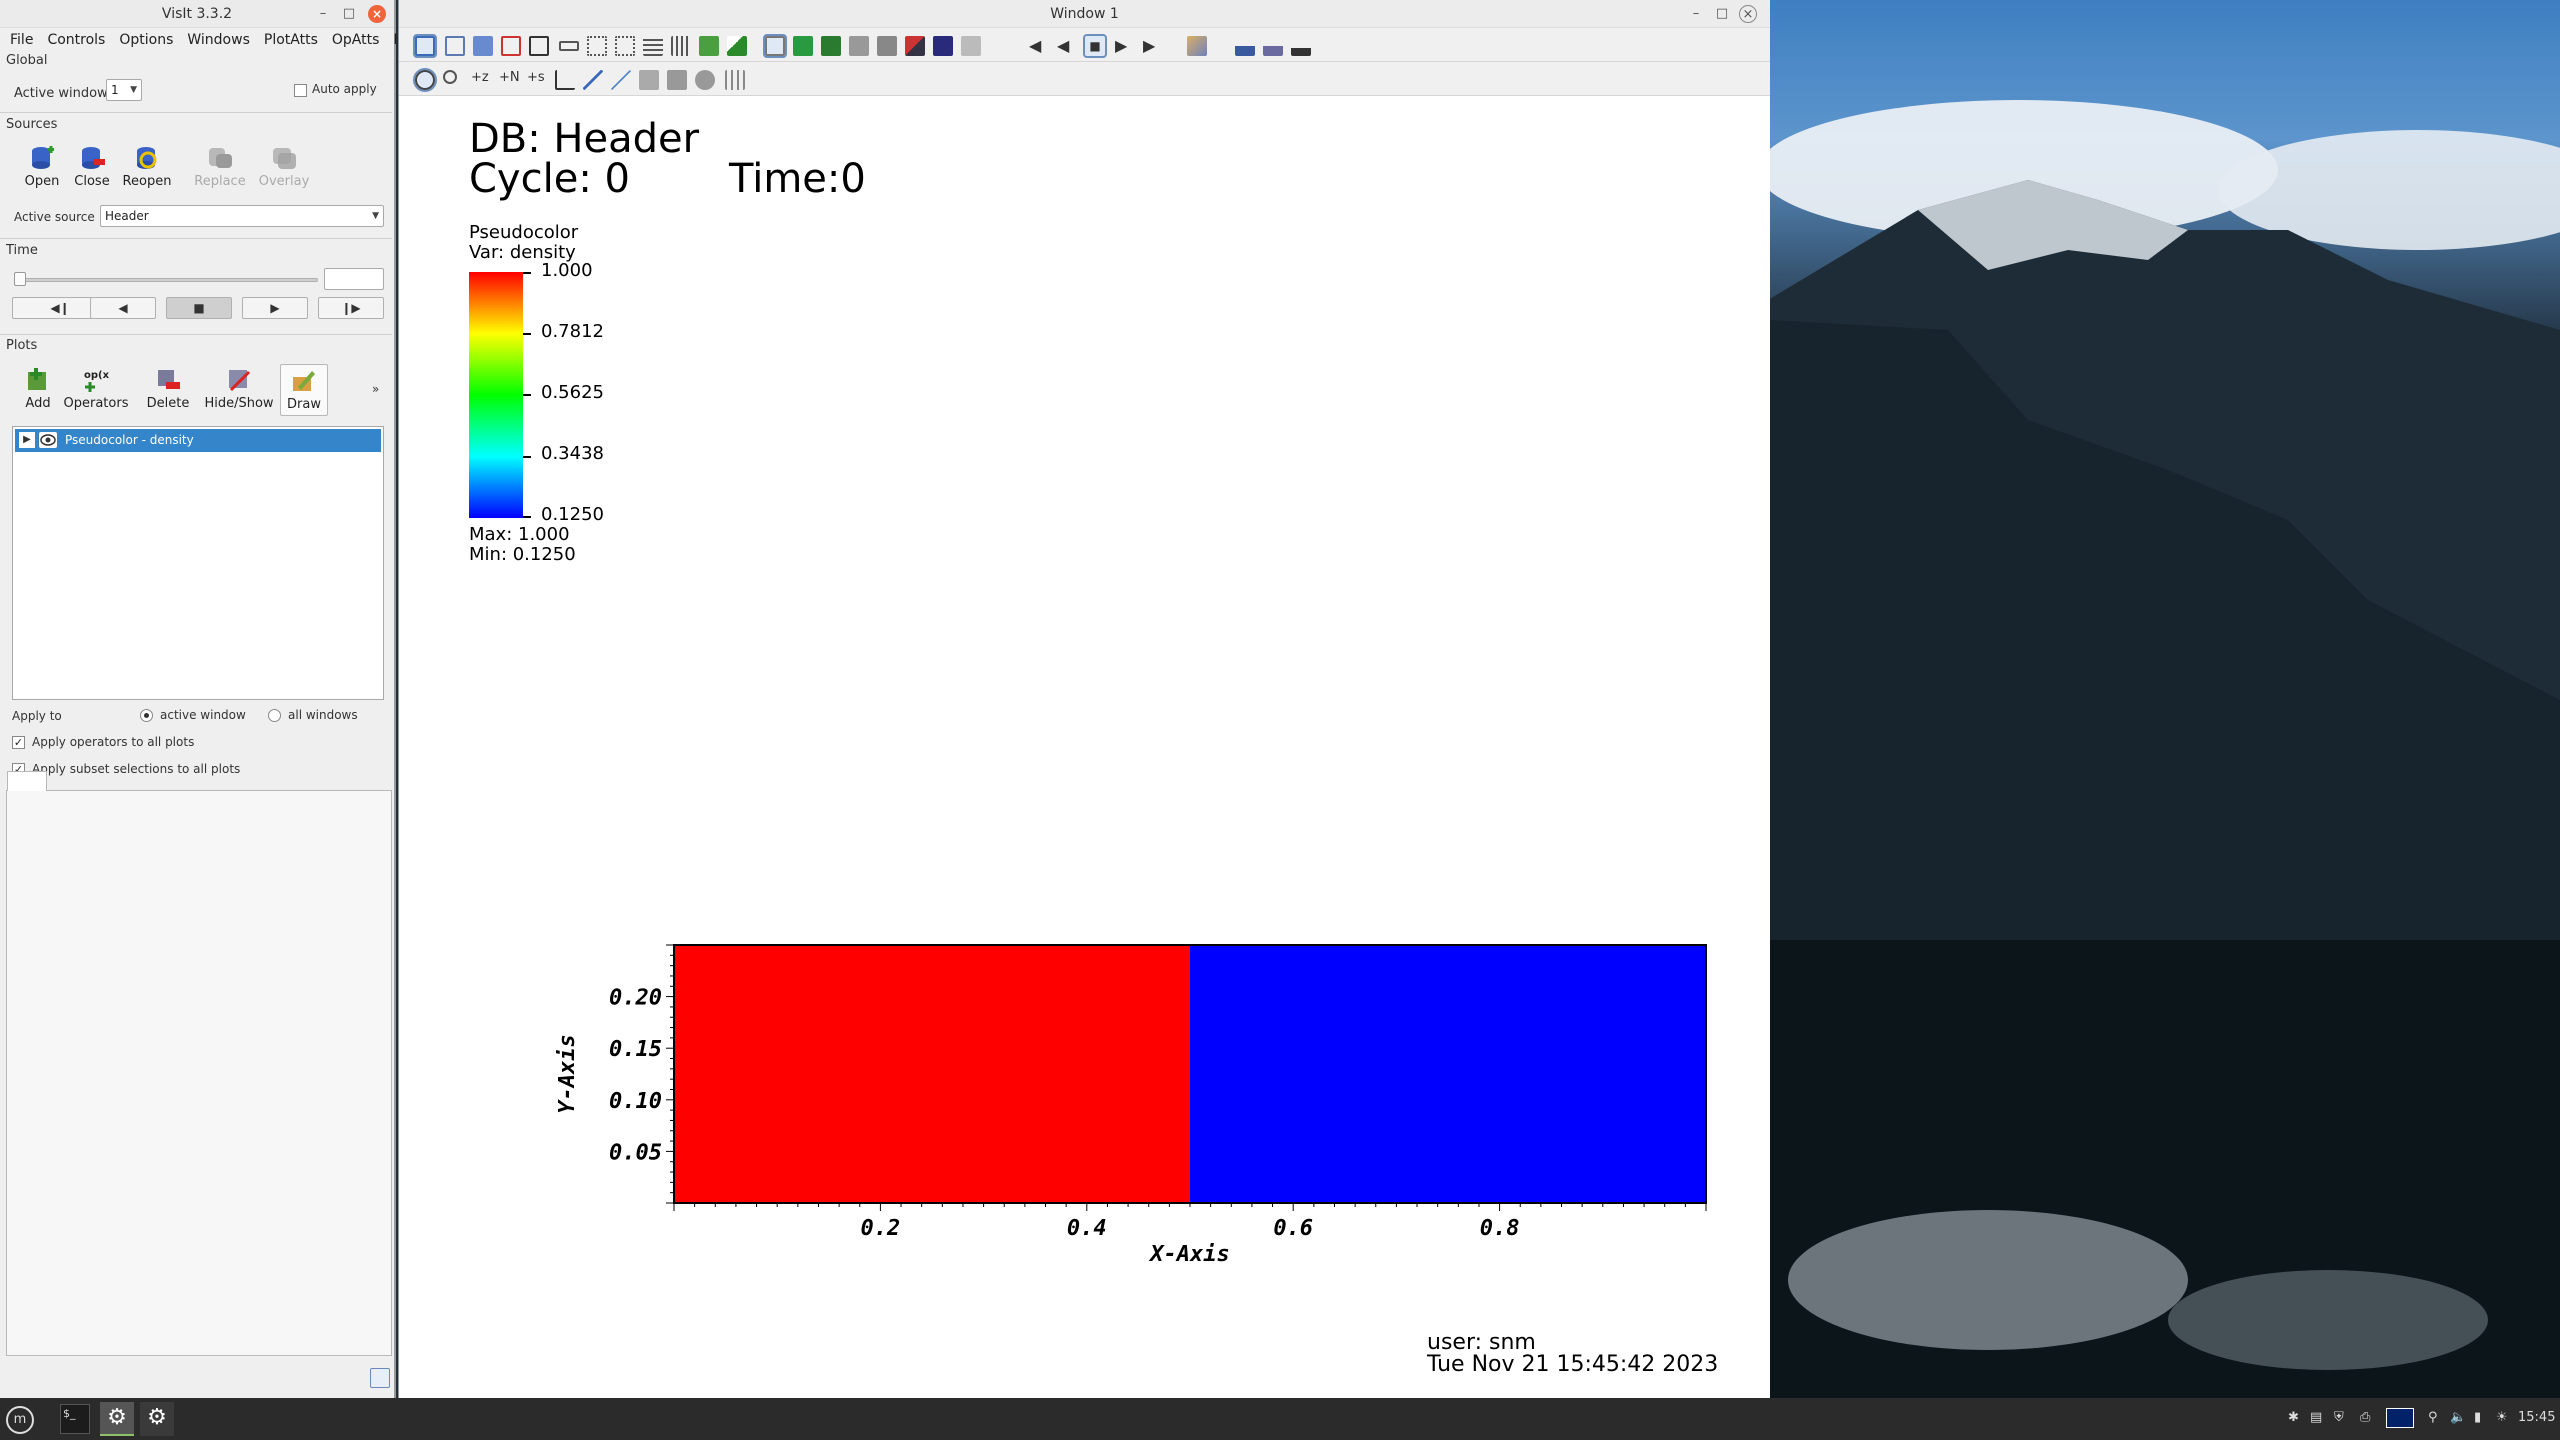 Image resolution: width=2560 pixels, height=1440 pixels. I want to click on lineout-s-icon: +s, so click(537, 80).